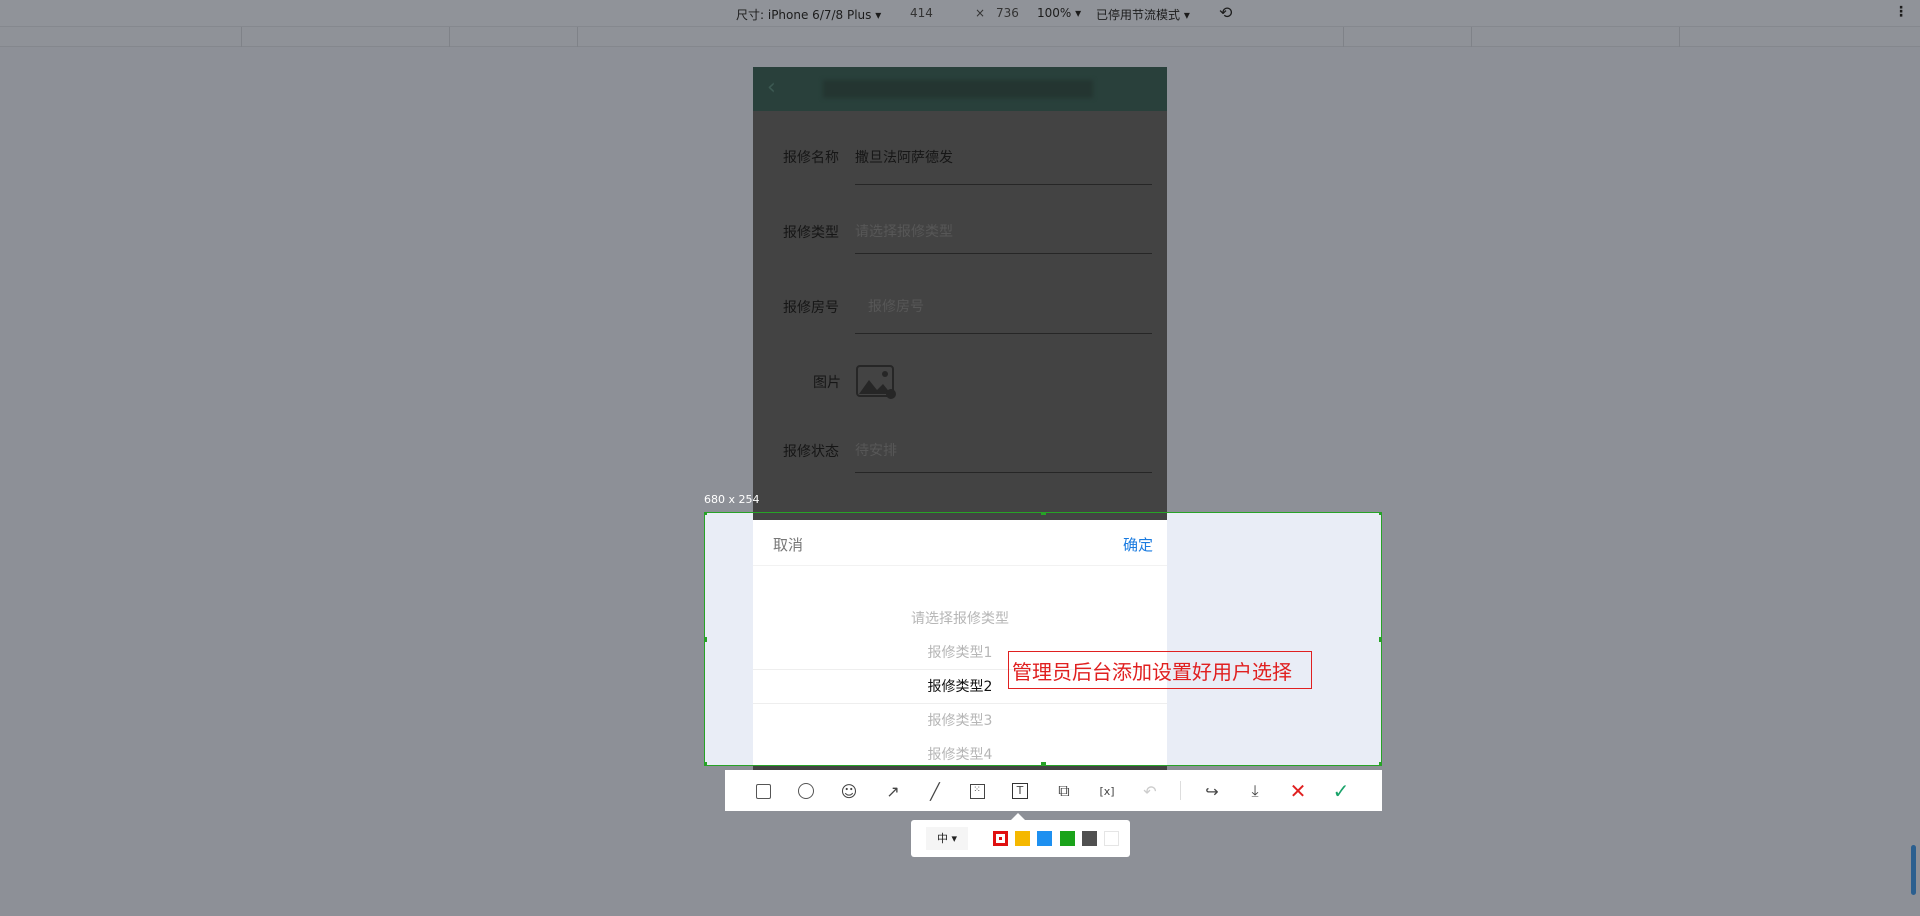 This screenshot has height=916, width=1920. Describe the element at coordinates (1111, 838) in the screenshot. I see `color-white-swatch` at that location.